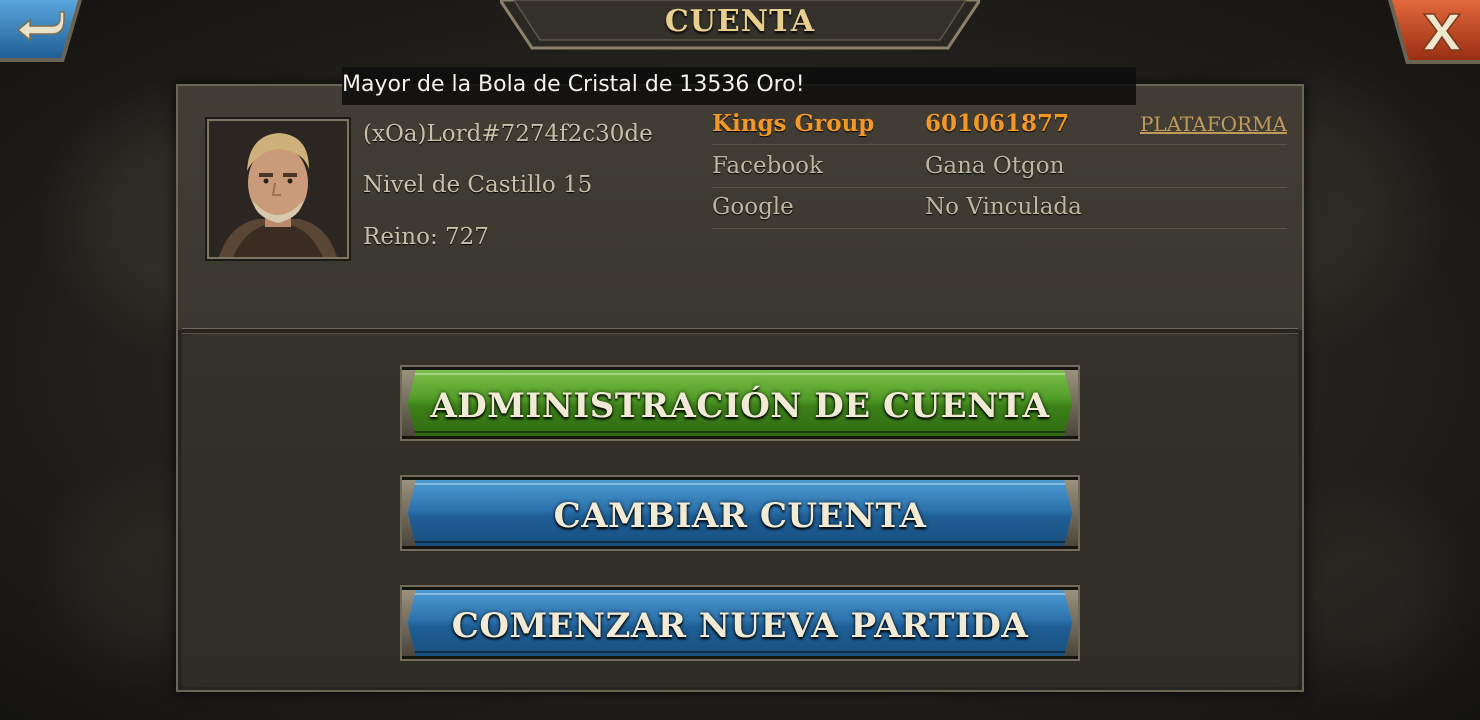 This screenshot has height=720, width=1480. I want to click on account-row-google: Google No Vinculada, so click(999, 208).